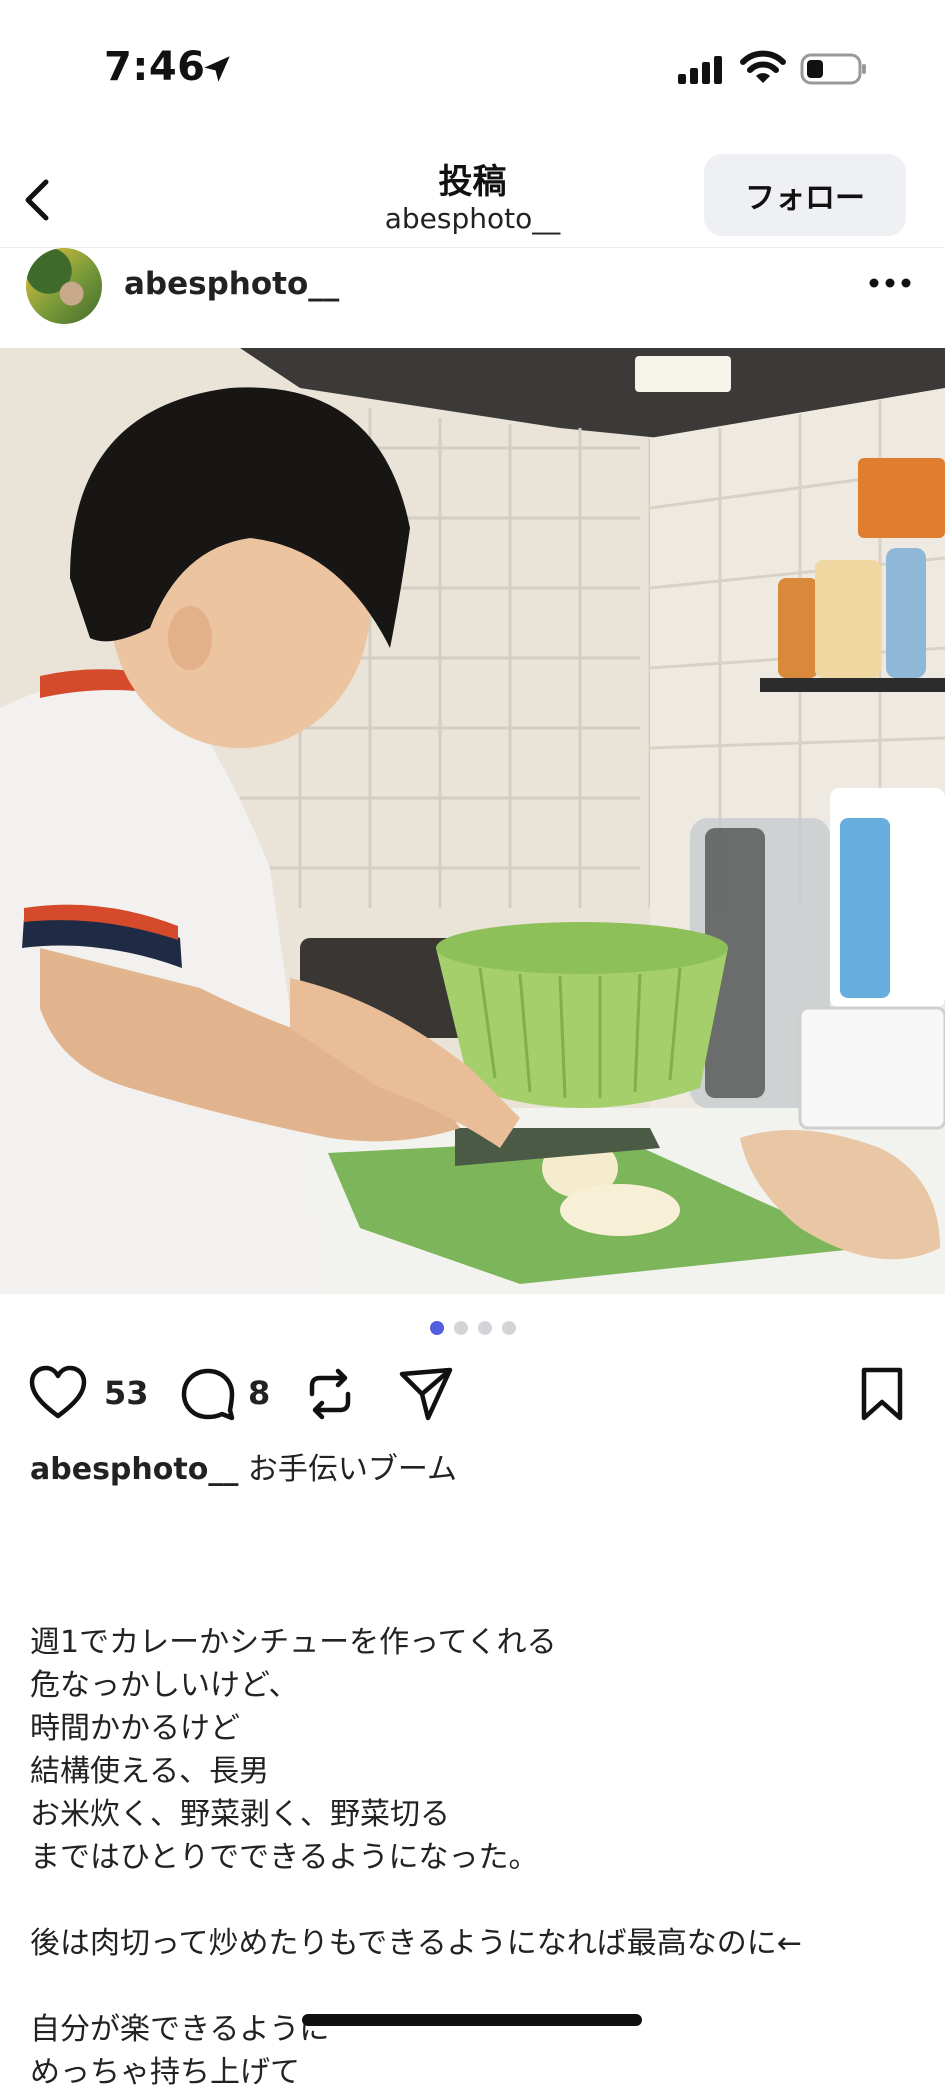 The width and height of the screenshot is (945, 2094). Describe the element at coordinates (352, 1469) in the screenshot. I see `caption-title: お手伝いブーム` at that location.